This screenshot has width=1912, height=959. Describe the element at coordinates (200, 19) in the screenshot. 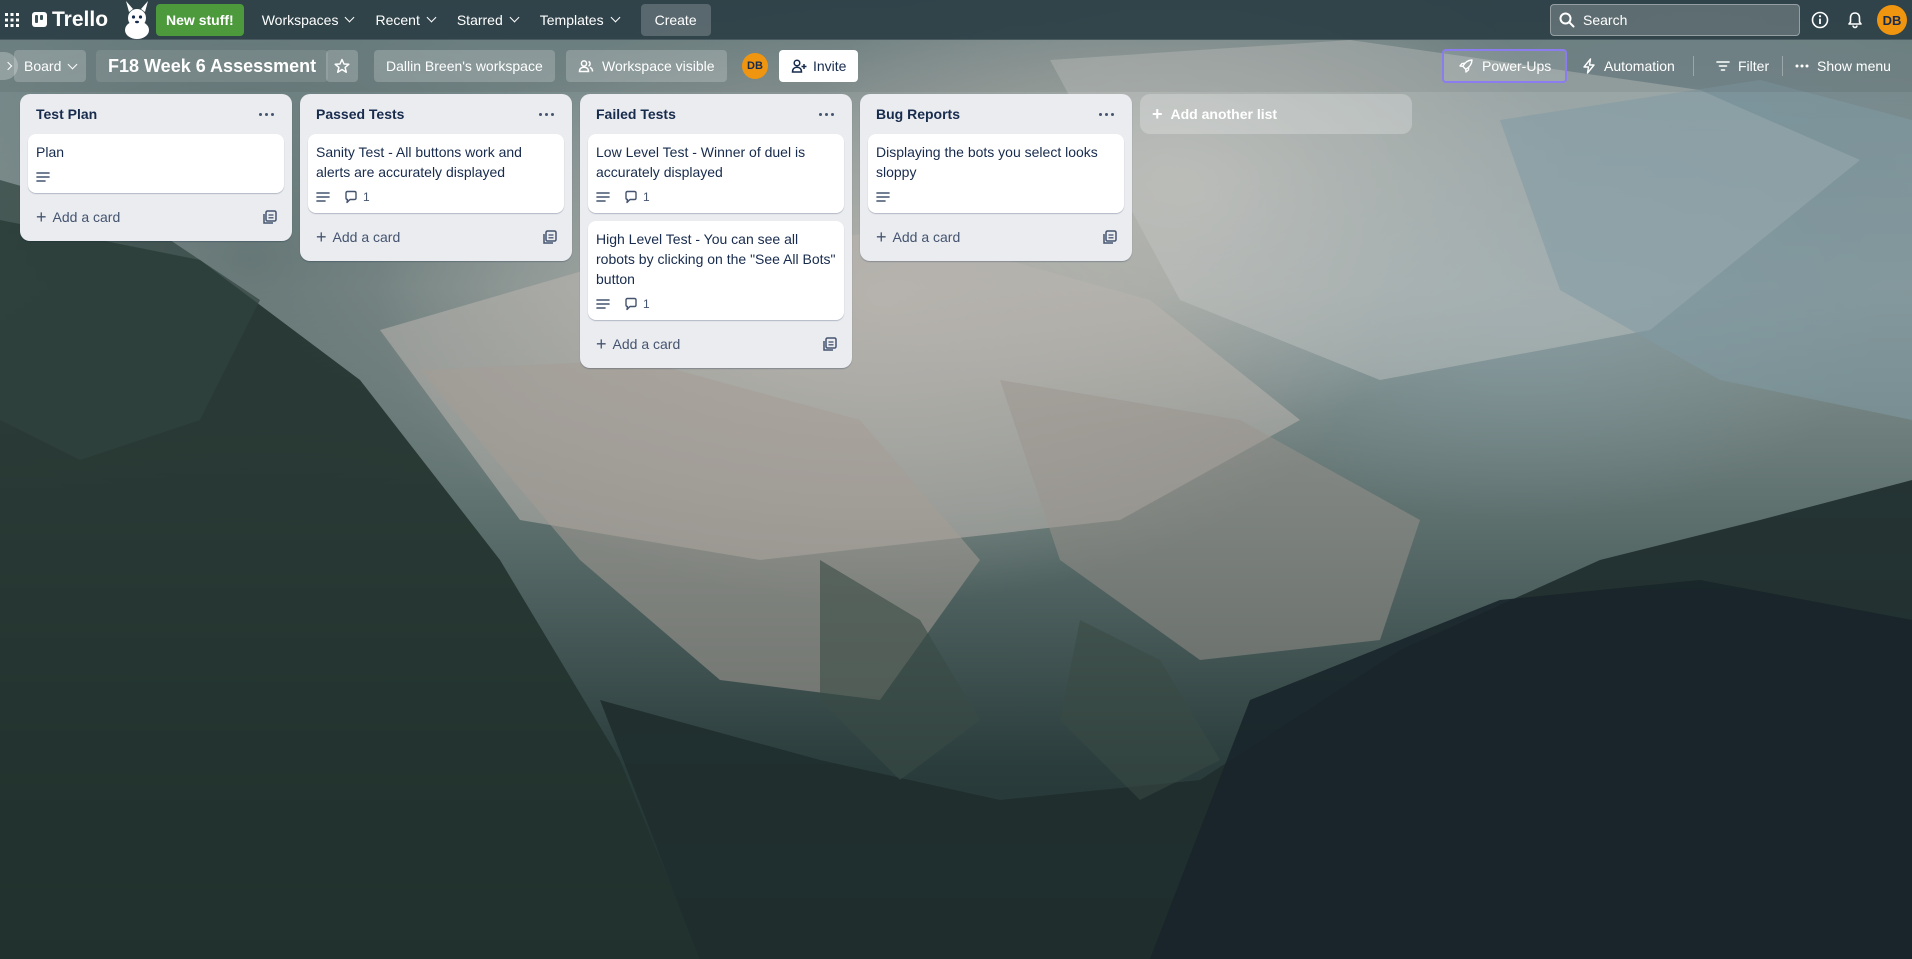

I see `new-stuff-button: New stuff!` at that location.